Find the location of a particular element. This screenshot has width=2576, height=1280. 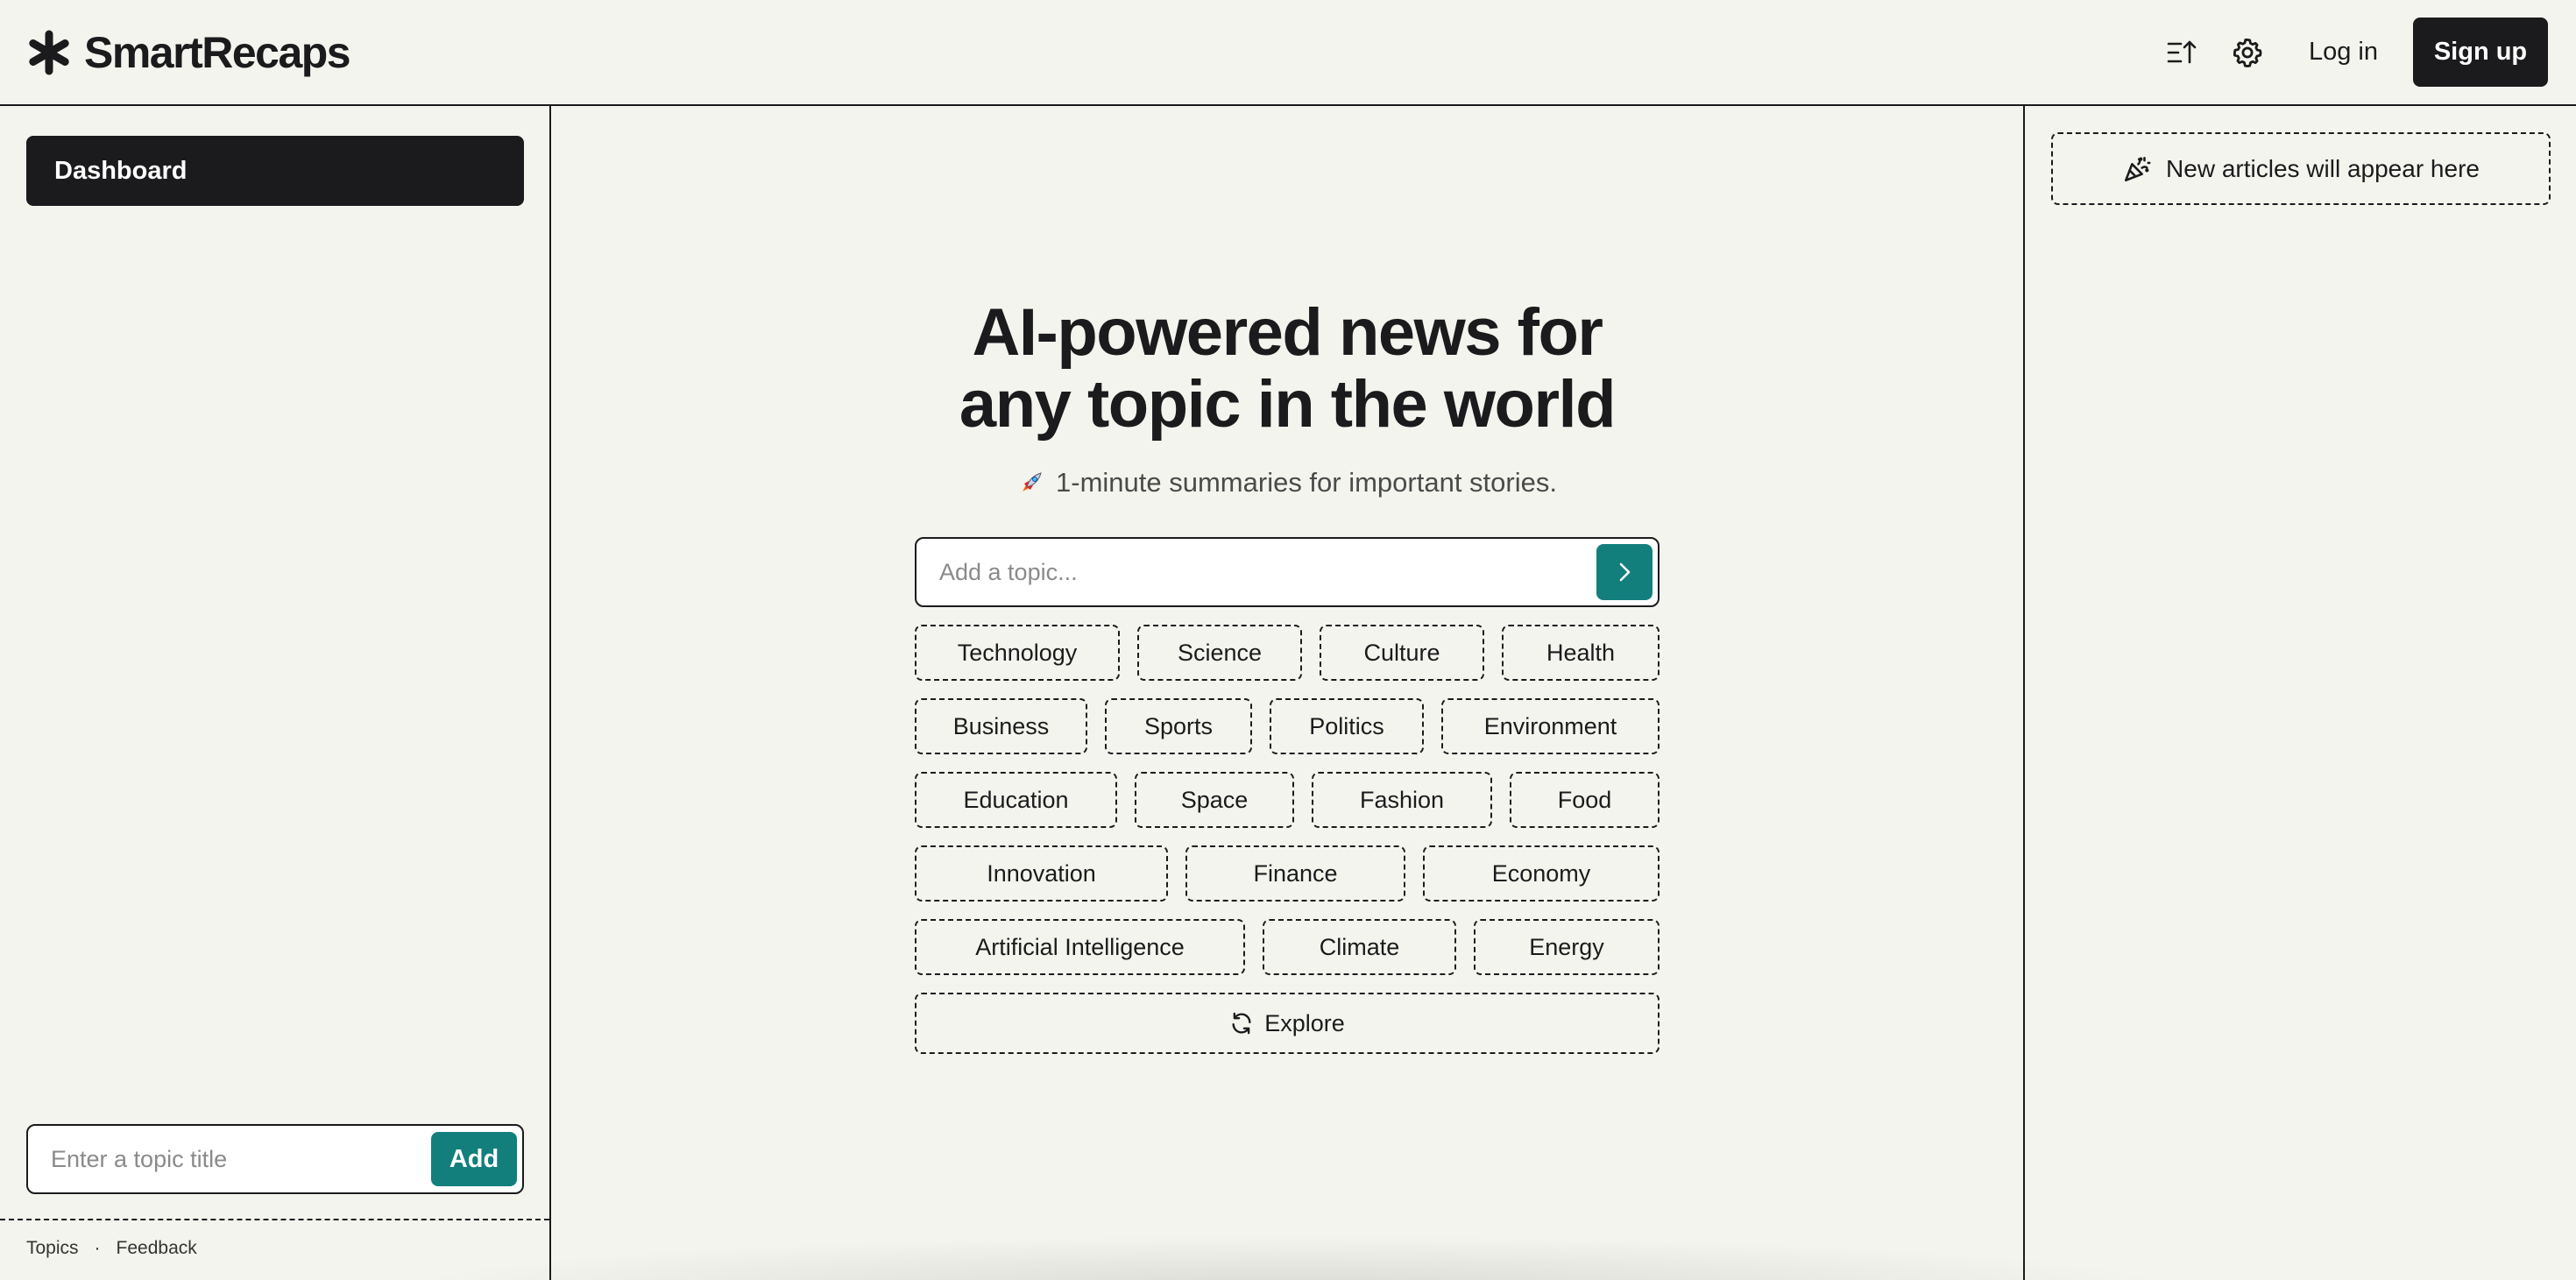

chip-education: Education is located at coordinates (1016, 800).